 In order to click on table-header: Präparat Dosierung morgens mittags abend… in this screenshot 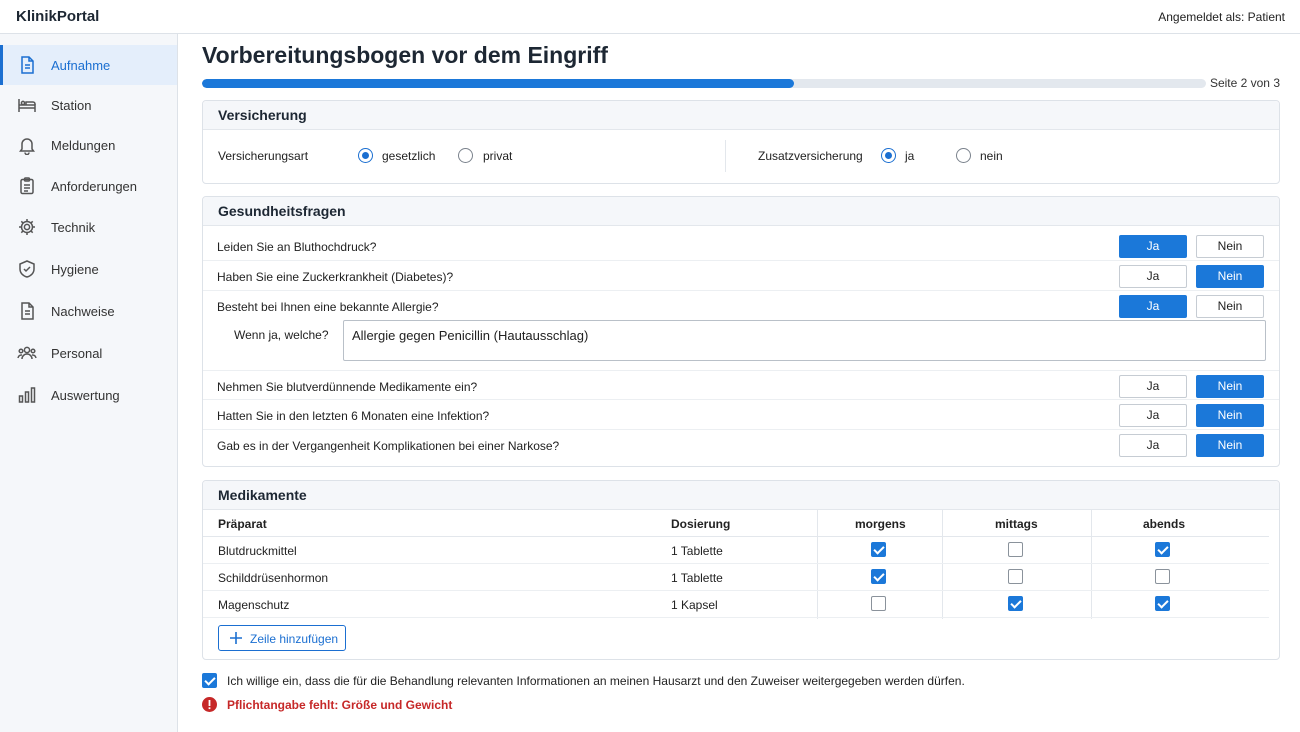, I will do `click(736, 523)`.